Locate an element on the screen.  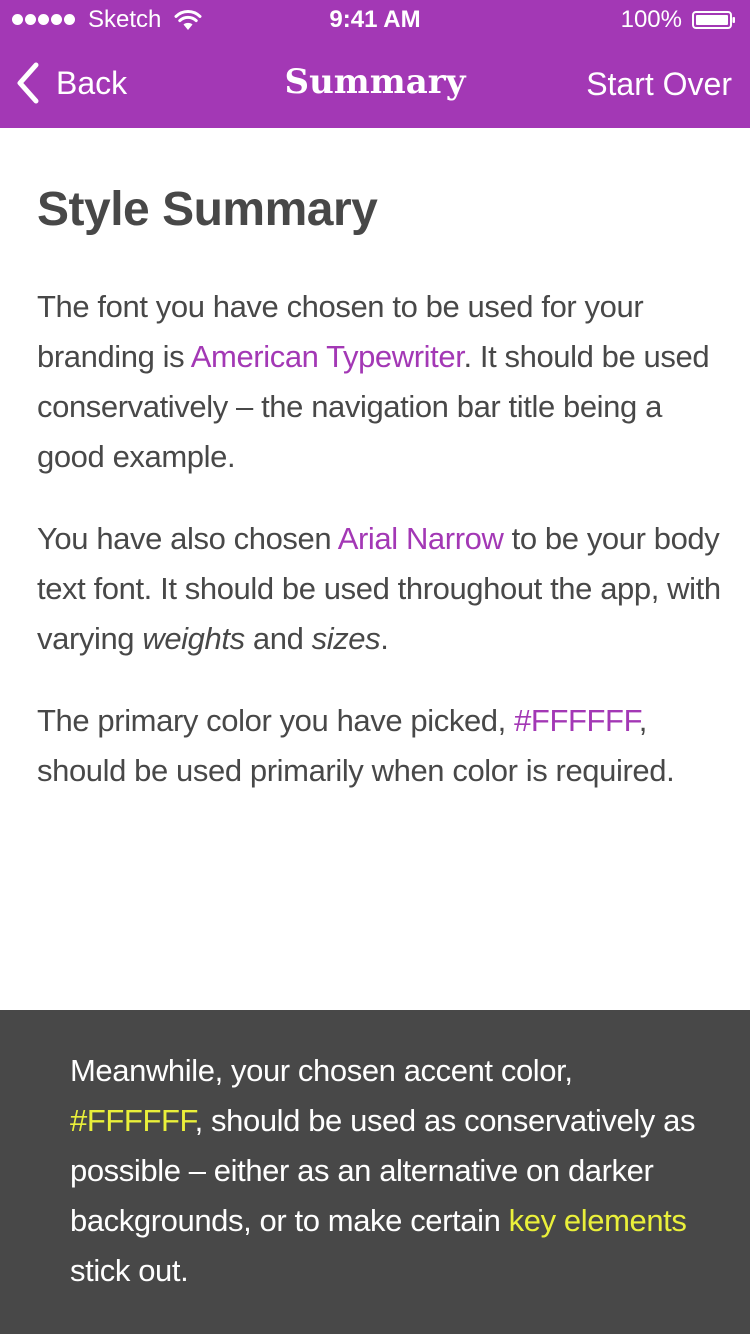
p2-text-start: You have also chosen is located at coordinates (187, 538).